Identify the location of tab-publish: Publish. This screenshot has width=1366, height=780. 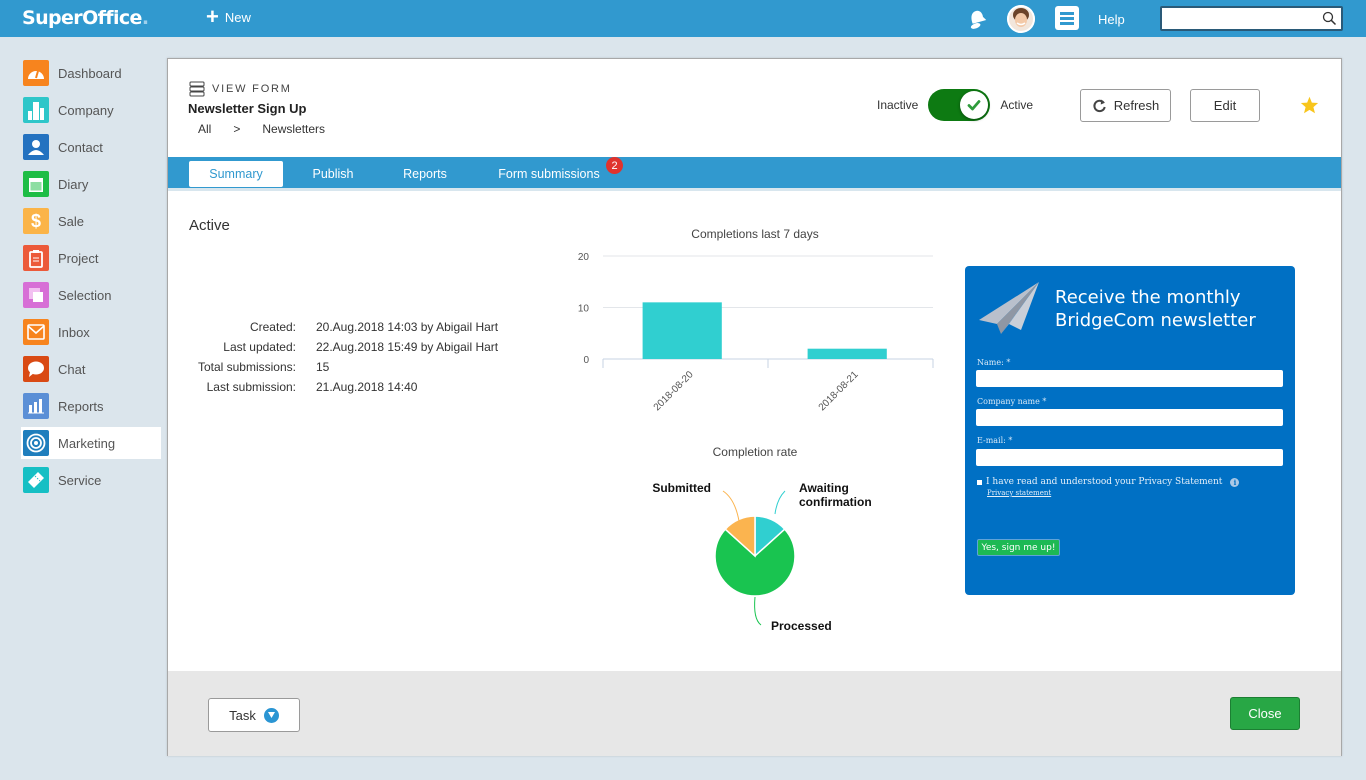
(333, 174).